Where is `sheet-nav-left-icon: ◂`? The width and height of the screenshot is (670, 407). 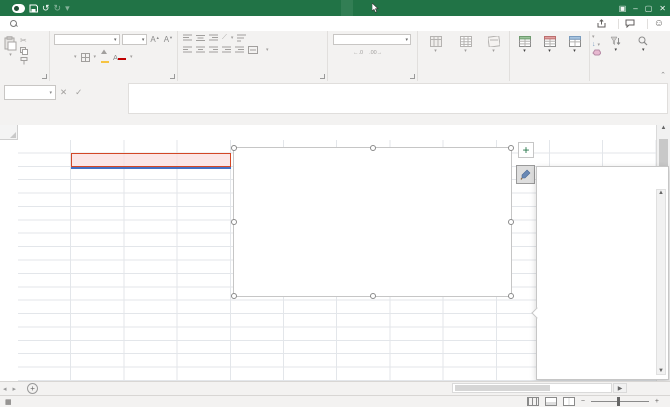 sheet-nav-left-icon: ◂ is located at coordinates (5, 389).